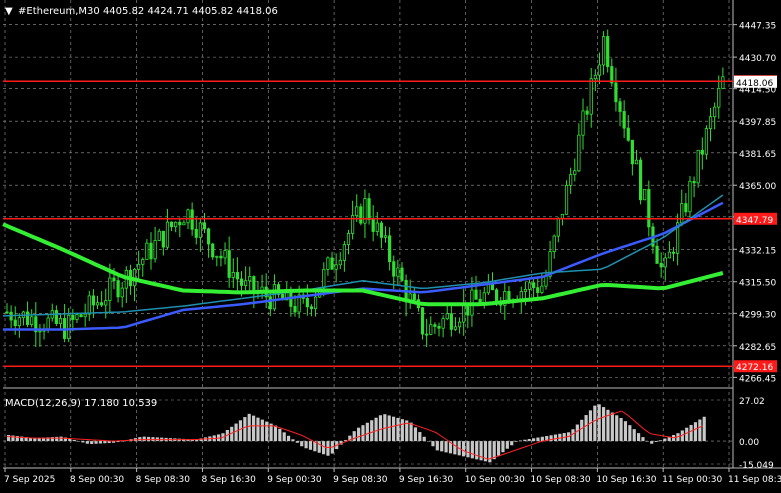  What do you see at coordinates (29, 480) in the screenshot?
I see `time-tick-label: 7 Sep 2025` at bounding box center [29, 480].